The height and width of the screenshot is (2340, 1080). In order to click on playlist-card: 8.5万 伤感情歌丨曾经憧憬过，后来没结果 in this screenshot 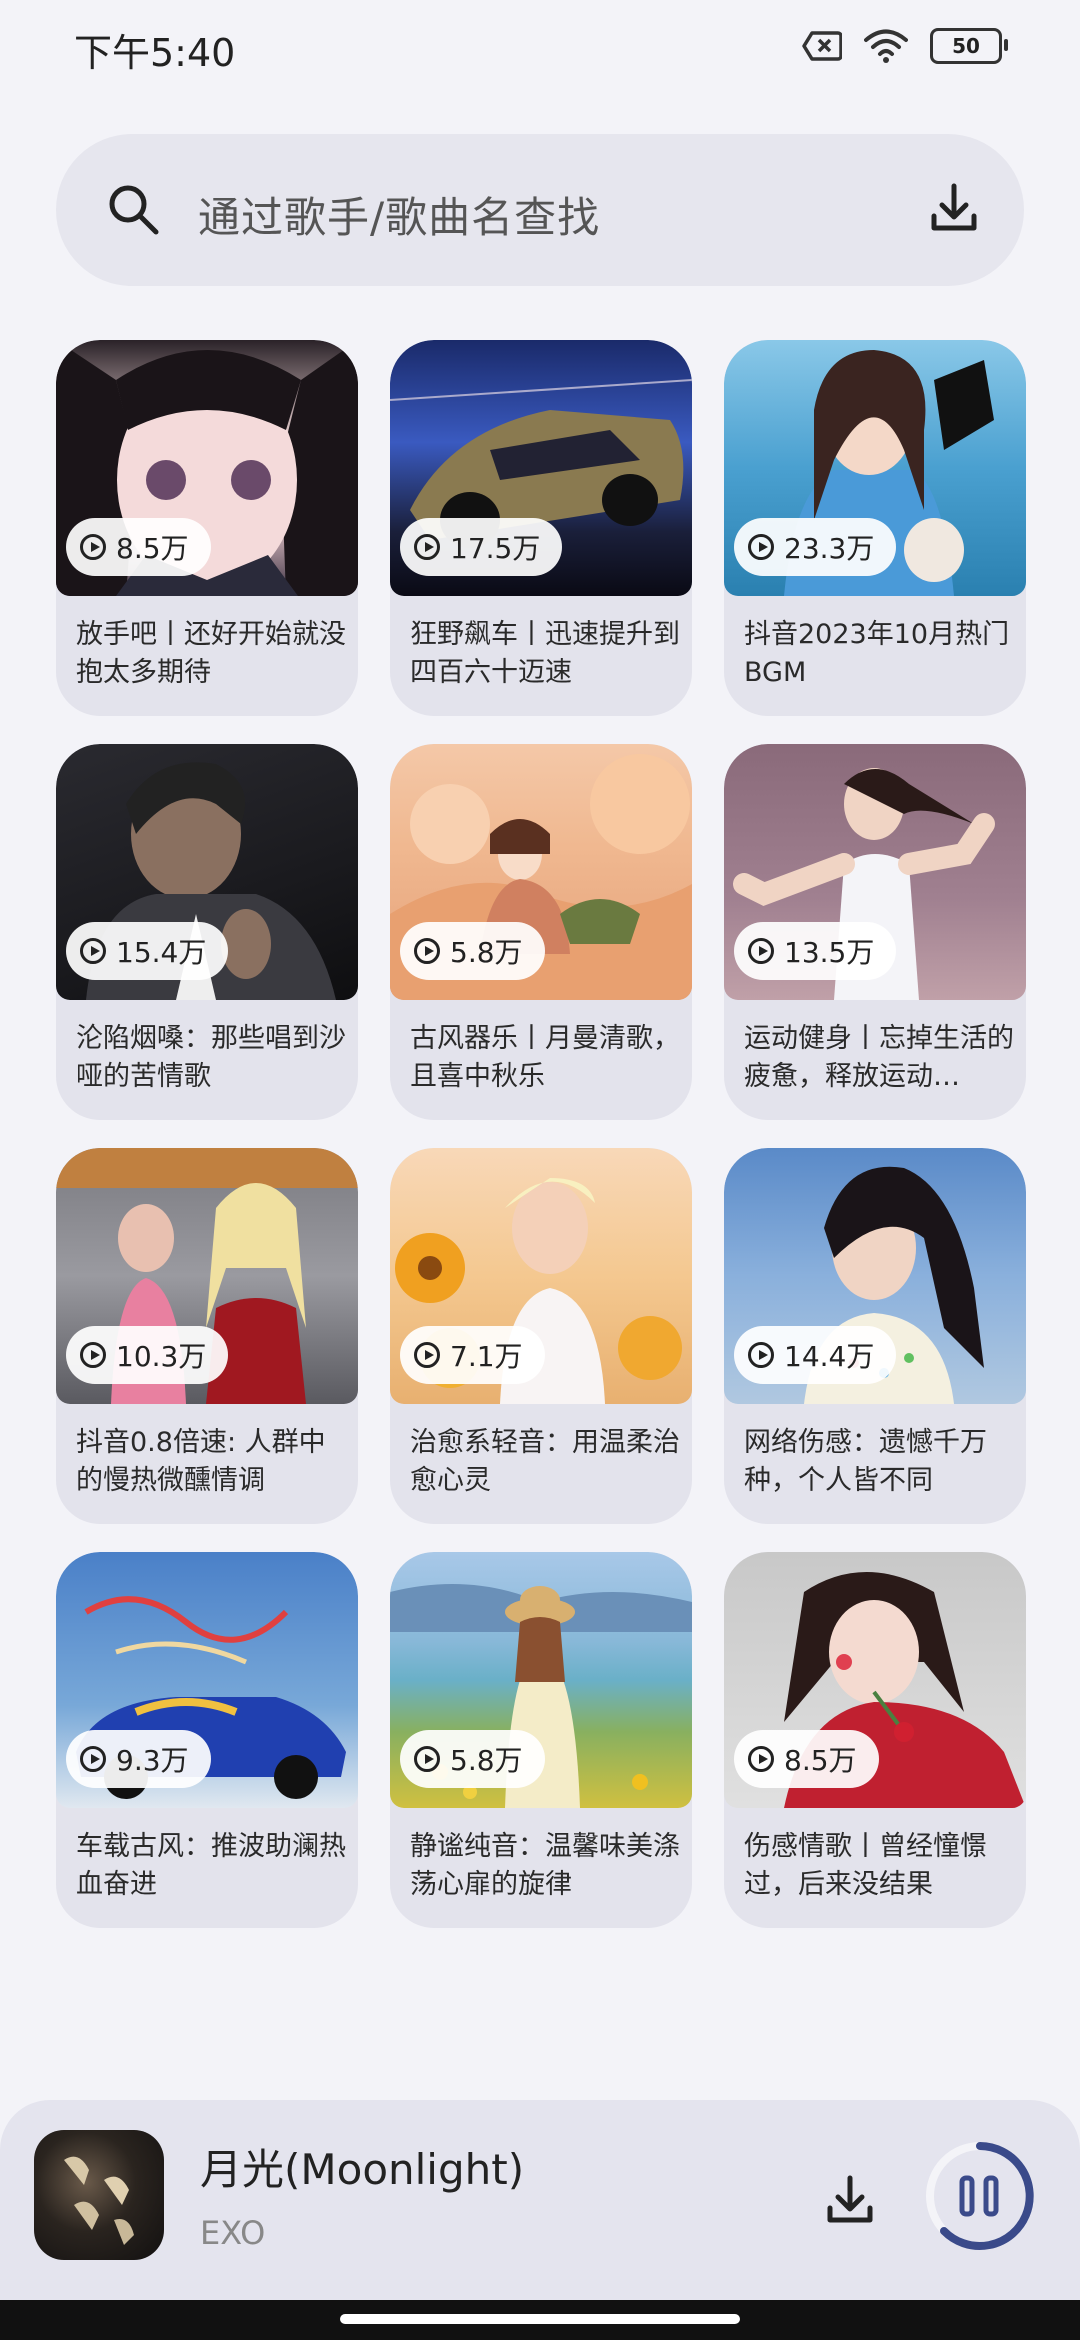, I will do `click(875, 1740)`.